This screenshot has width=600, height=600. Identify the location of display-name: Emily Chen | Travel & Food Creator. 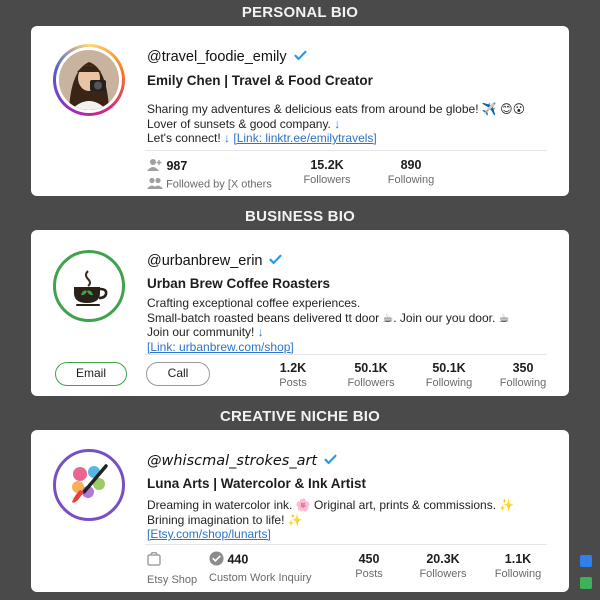
(260, 80).